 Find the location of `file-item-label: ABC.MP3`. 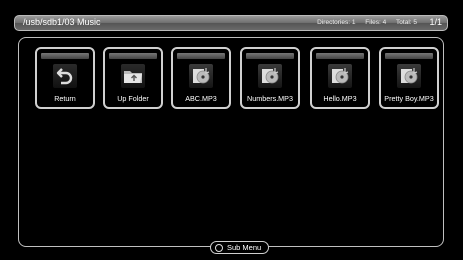

file-item-label: ABC.MP3 is located at coordinates (201, 98).